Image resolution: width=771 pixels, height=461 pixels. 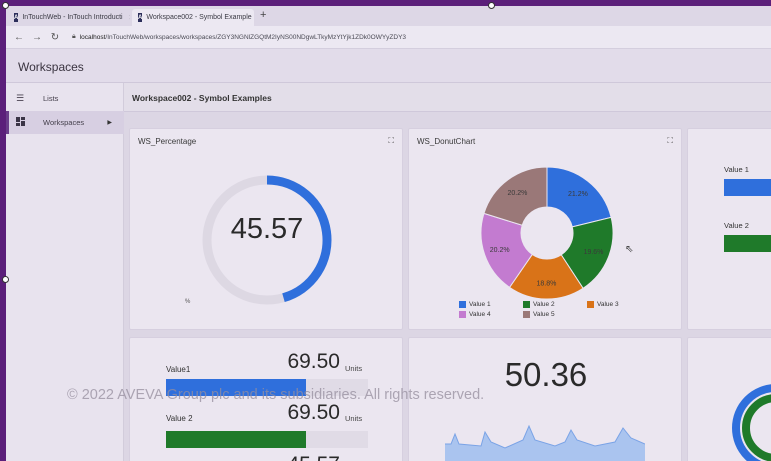 I want to click on legend-item: Value 1, so click(x=475, y=304).